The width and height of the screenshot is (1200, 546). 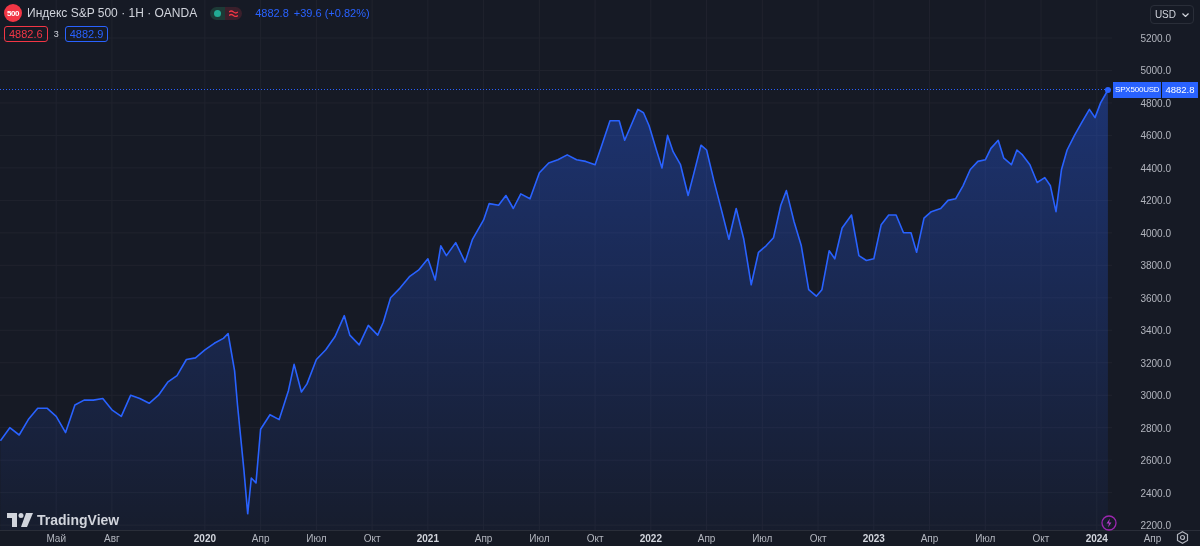 What do you see at coordinates (1155, 233) in the screenshot?
I see `axis-label: 4000.0` at bounding box center [1155, 233].